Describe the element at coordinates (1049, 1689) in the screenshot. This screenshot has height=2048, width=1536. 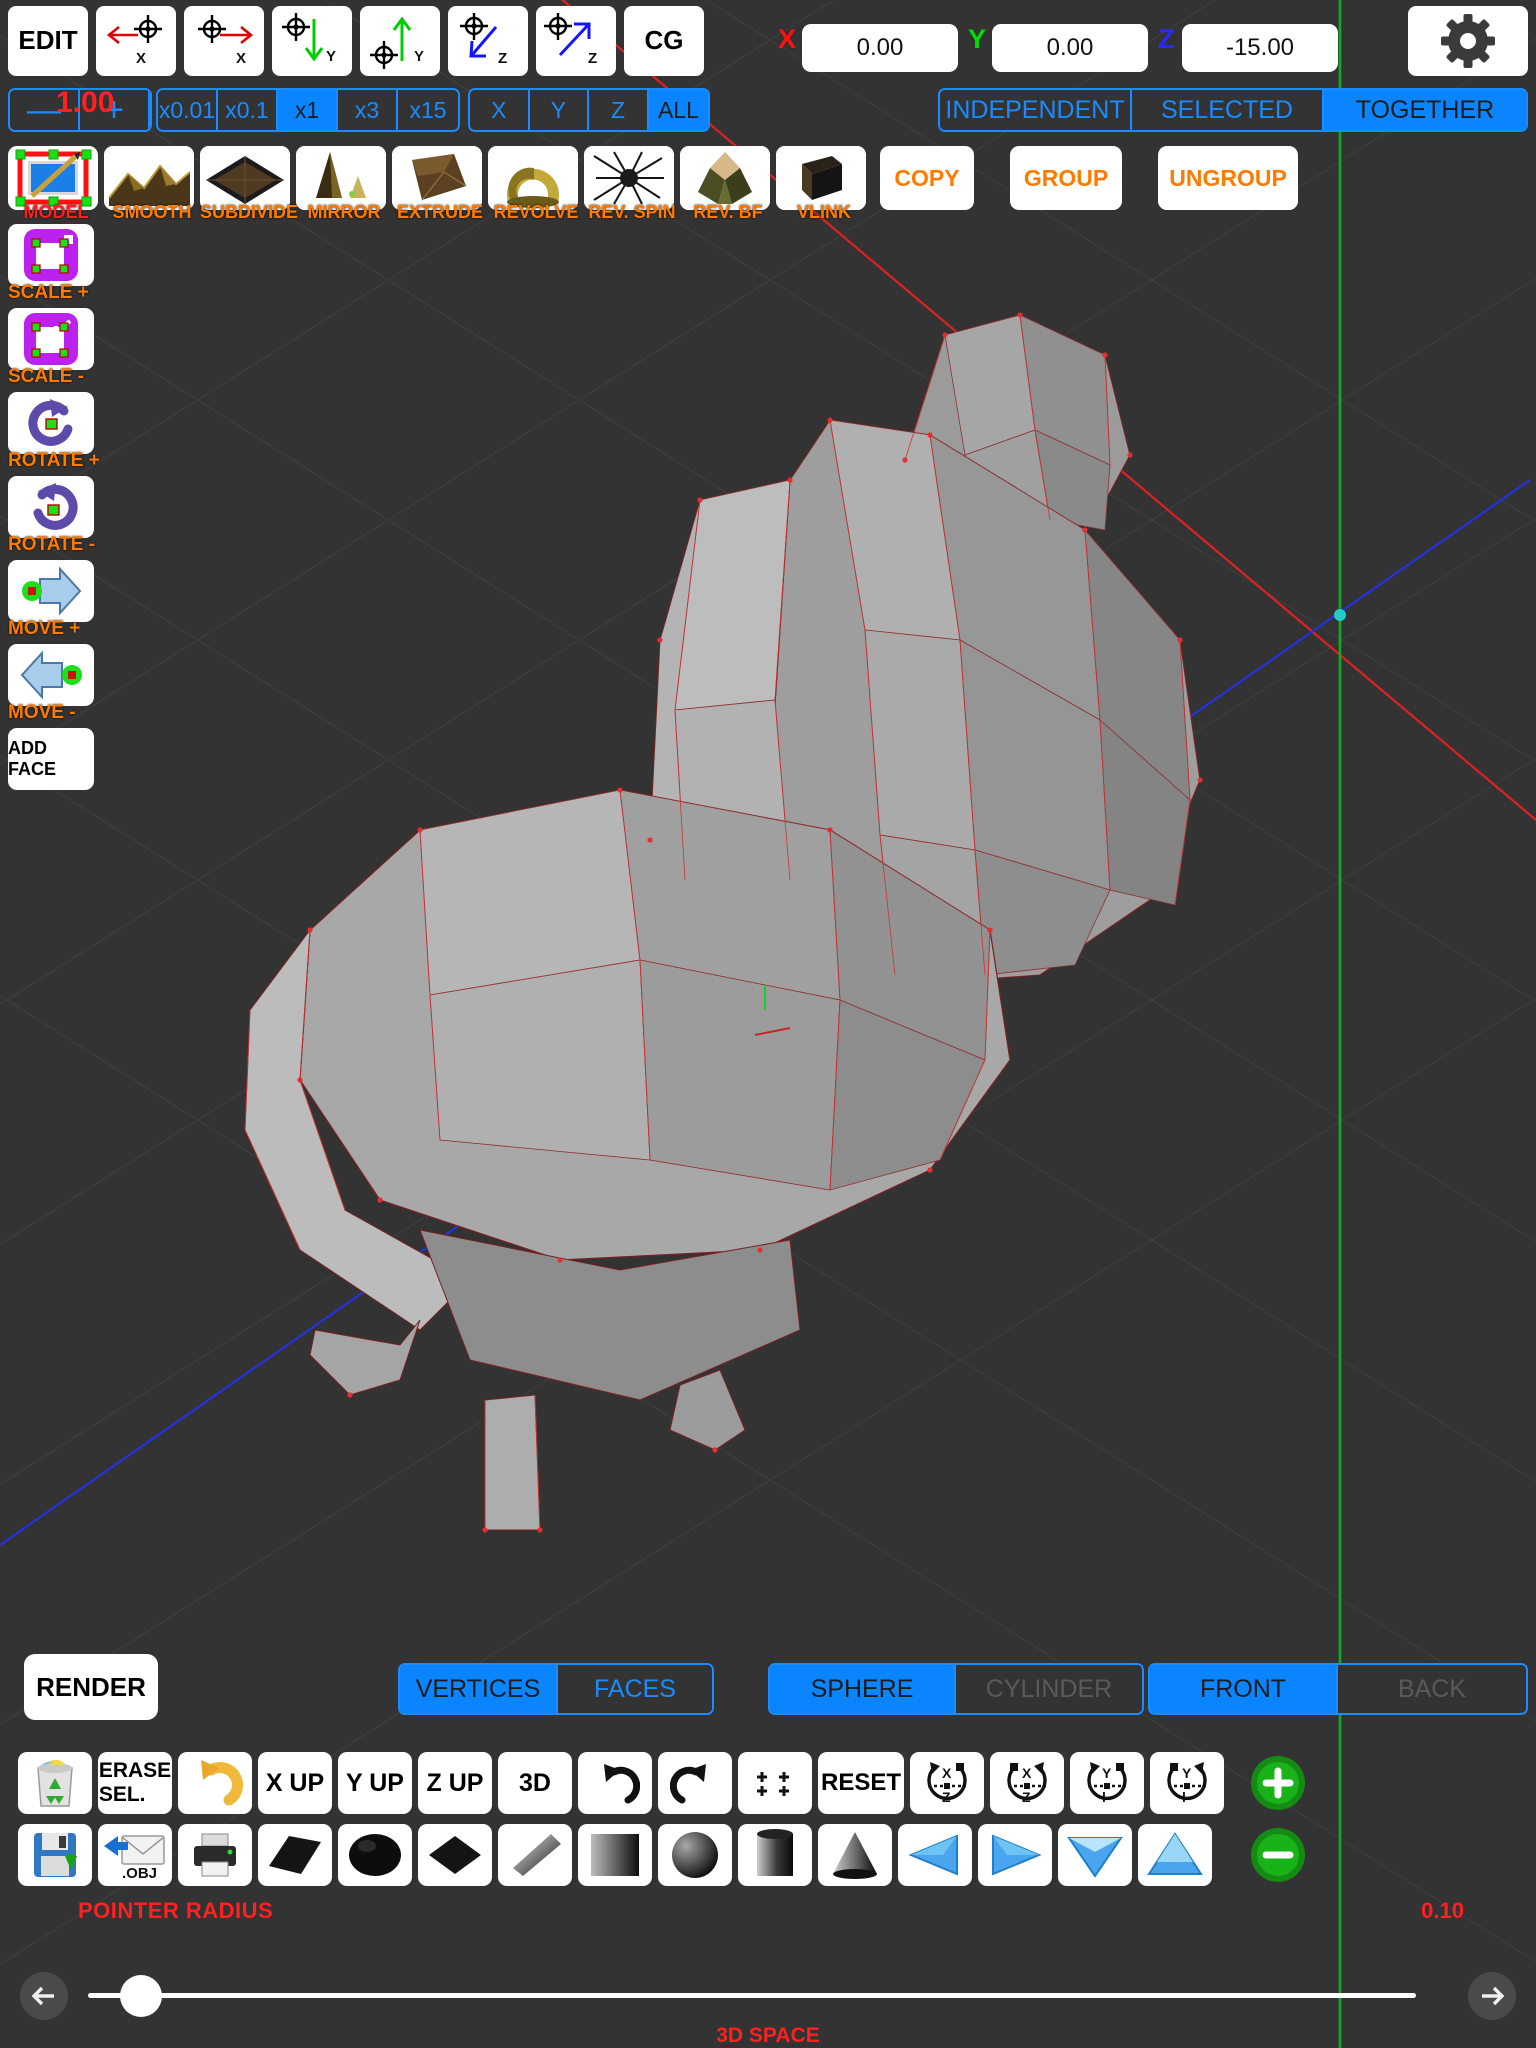
I see `primitive-mode-cylinder: CYLINDER` at that location.